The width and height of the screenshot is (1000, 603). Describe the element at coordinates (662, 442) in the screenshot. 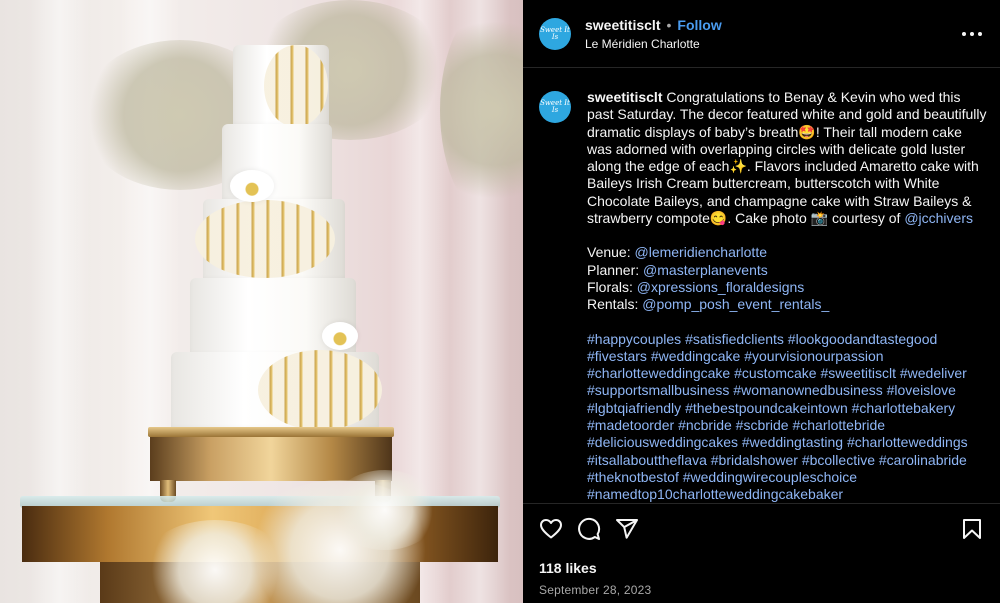

I see `hashtag-link: #deliciousweddingcakes` at that location.